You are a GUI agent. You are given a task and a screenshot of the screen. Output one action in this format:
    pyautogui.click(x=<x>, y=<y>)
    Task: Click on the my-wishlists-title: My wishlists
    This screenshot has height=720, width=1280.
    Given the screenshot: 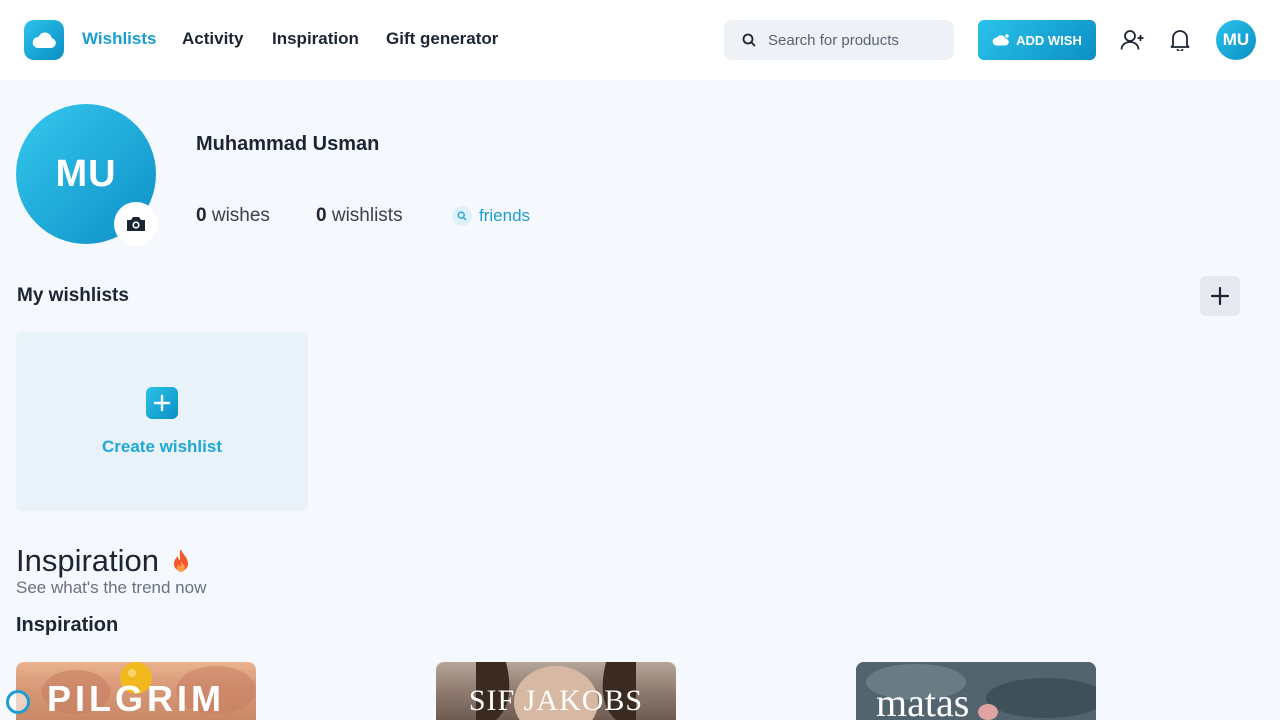 What is the action you would take?
    pyautogui.click(x=73, y=295)
    